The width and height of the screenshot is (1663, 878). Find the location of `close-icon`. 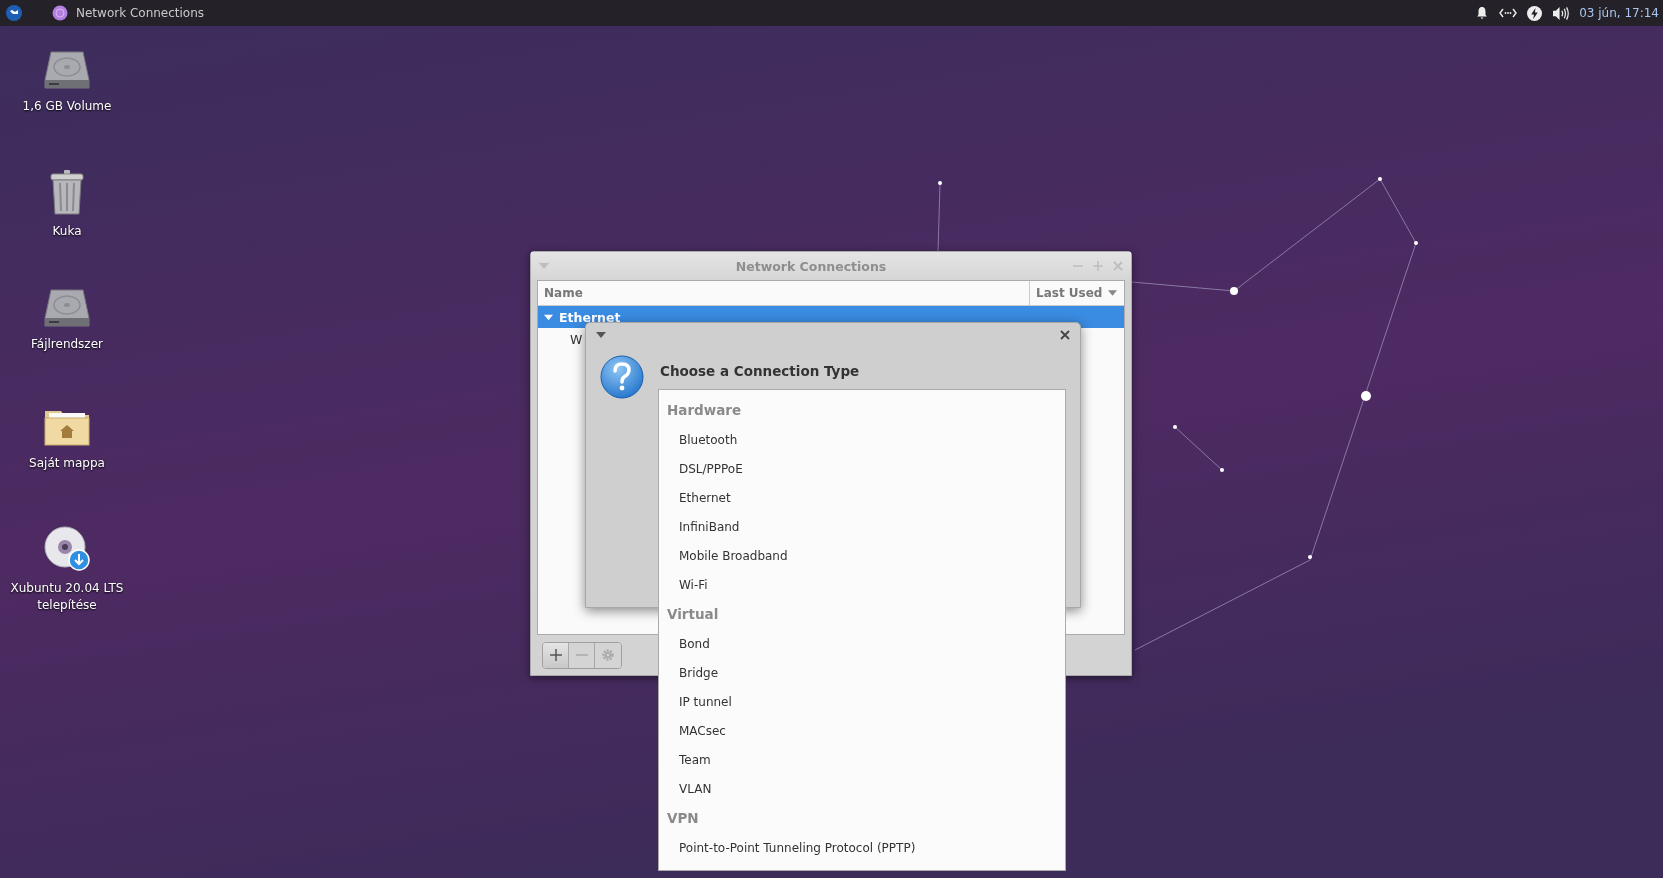

close-icon is located at coordinates (1065, 335).